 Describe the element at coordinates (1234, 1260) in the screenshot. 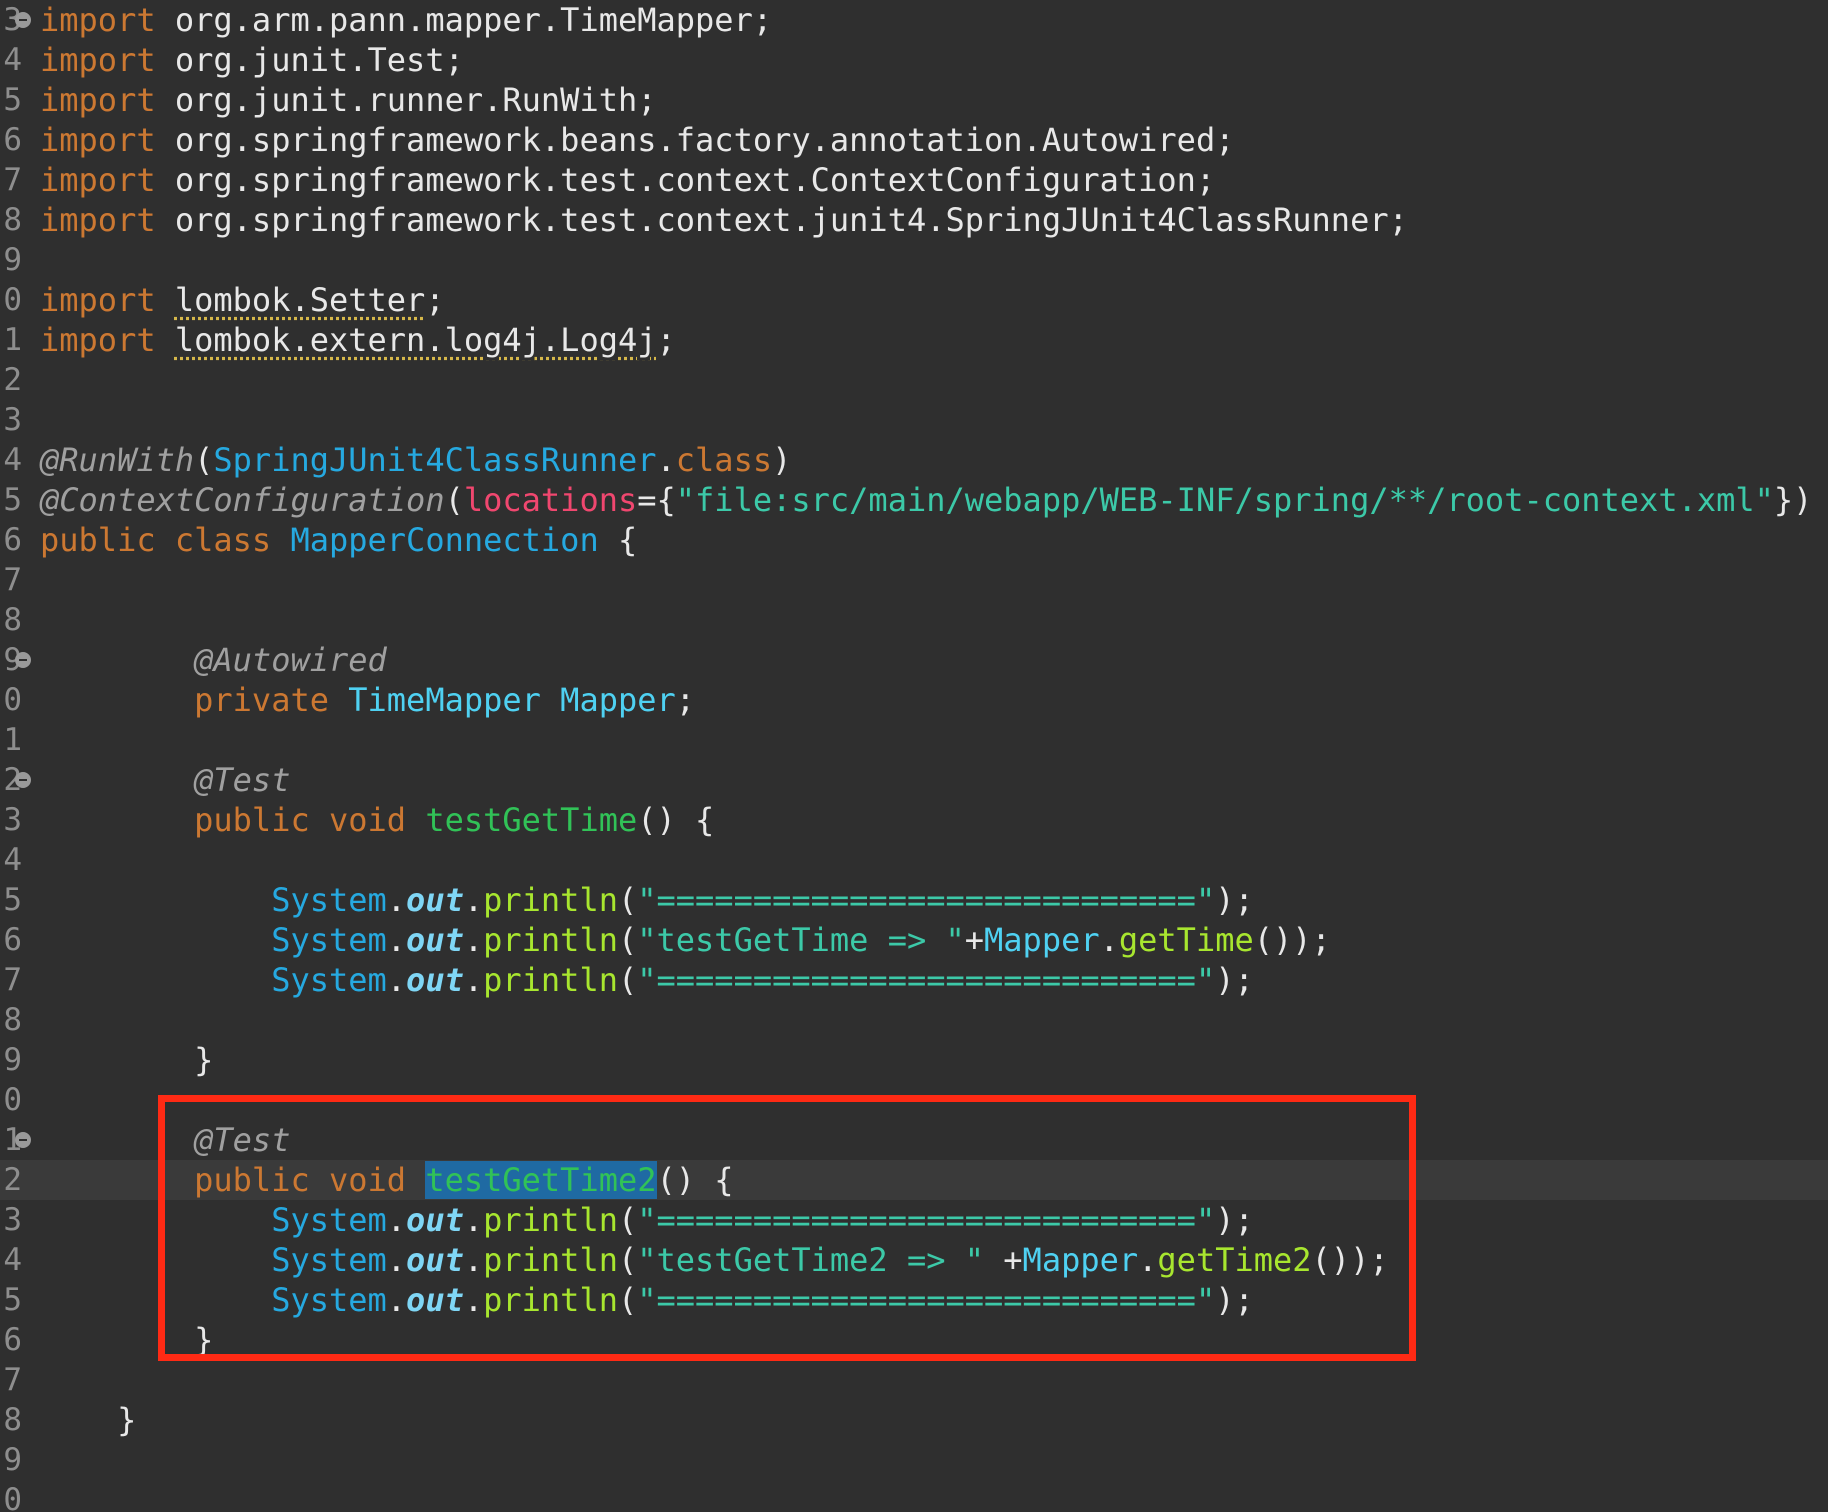

I see `method-call: getTime2` at that location.